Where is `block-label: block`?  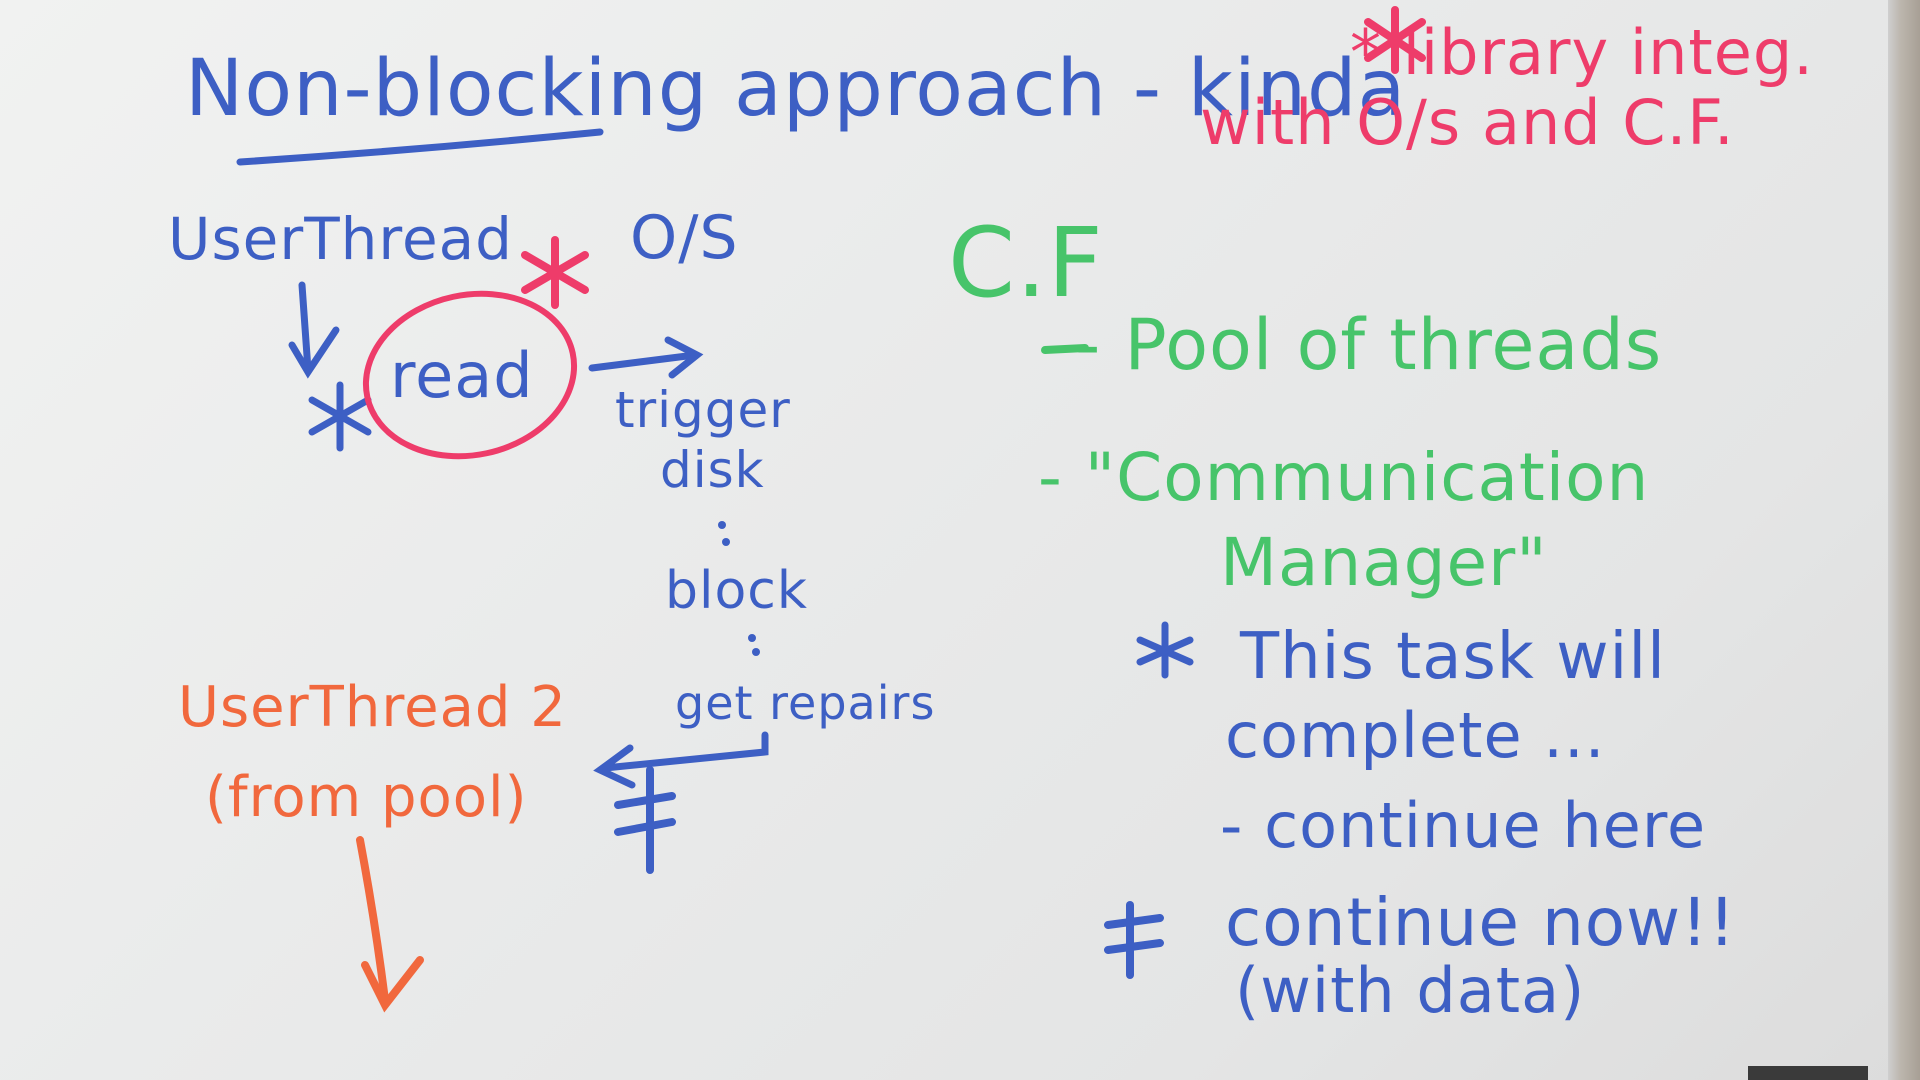
block-label: block is located at coordinates (736, 591).